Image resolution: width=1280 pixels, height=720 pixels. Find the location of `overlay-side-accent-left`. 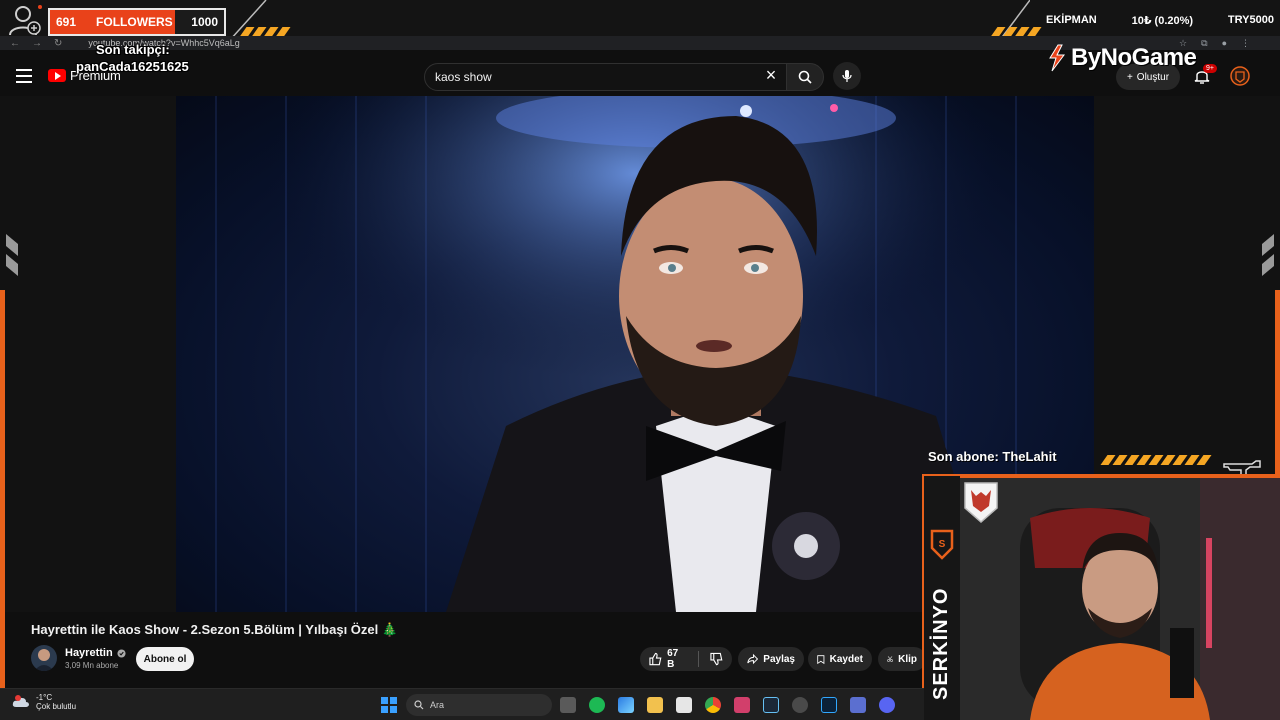

overlay-side-accent-left is located at coordinates (2, 495).